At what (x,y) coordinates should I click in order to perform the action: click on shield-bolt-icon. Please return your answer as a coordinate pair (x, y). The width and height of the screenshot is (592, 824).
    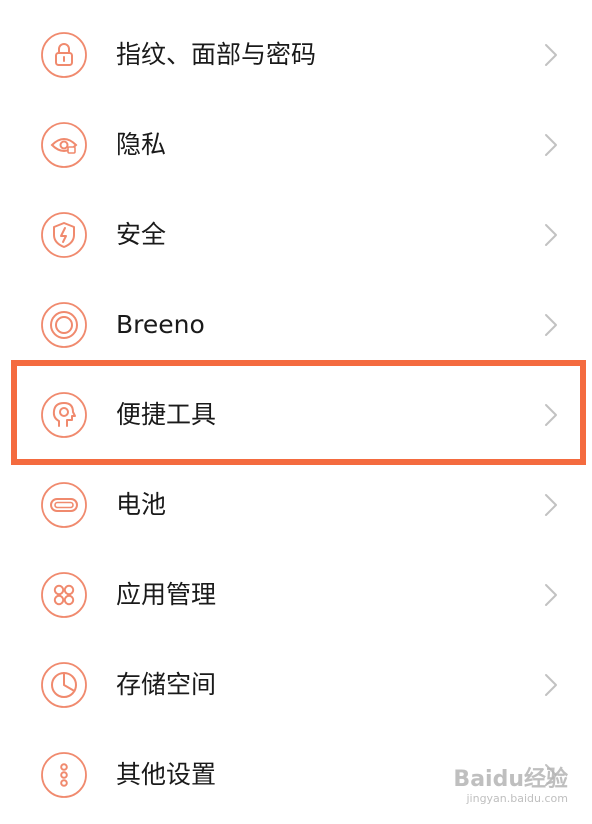
    Looking at the image, I should click on (64, 235).